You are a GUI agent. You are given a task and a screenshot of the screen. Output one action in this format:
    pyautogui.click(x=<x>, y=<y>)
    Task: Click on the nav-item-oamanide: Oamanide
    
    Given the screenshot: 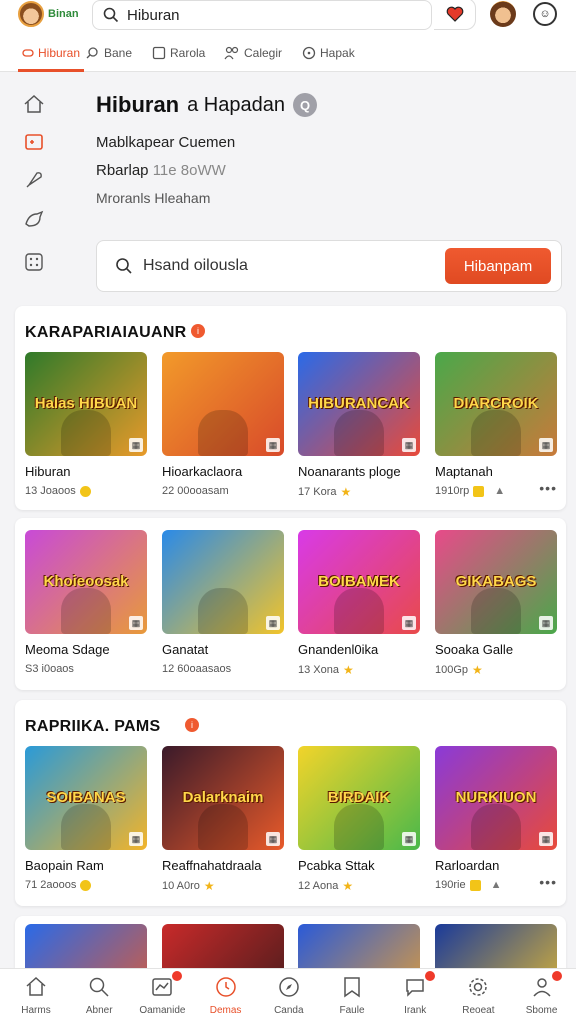 What is the action you would take?
    pyautogui.click(x=162, y=993)
    